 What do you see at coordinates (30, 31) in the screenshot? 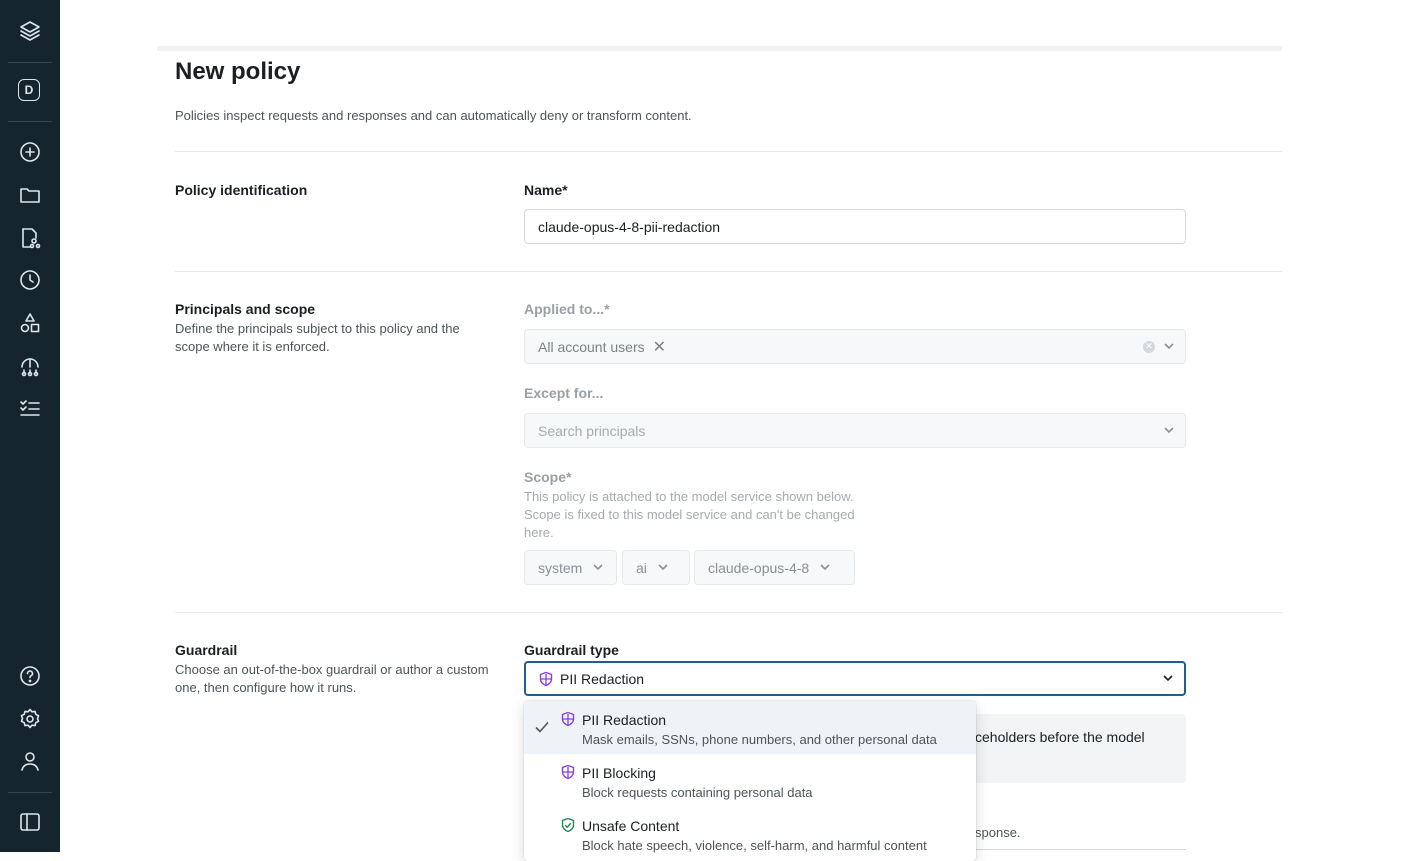
I see `layers-logo-icon` at bounding box center [30, 31].